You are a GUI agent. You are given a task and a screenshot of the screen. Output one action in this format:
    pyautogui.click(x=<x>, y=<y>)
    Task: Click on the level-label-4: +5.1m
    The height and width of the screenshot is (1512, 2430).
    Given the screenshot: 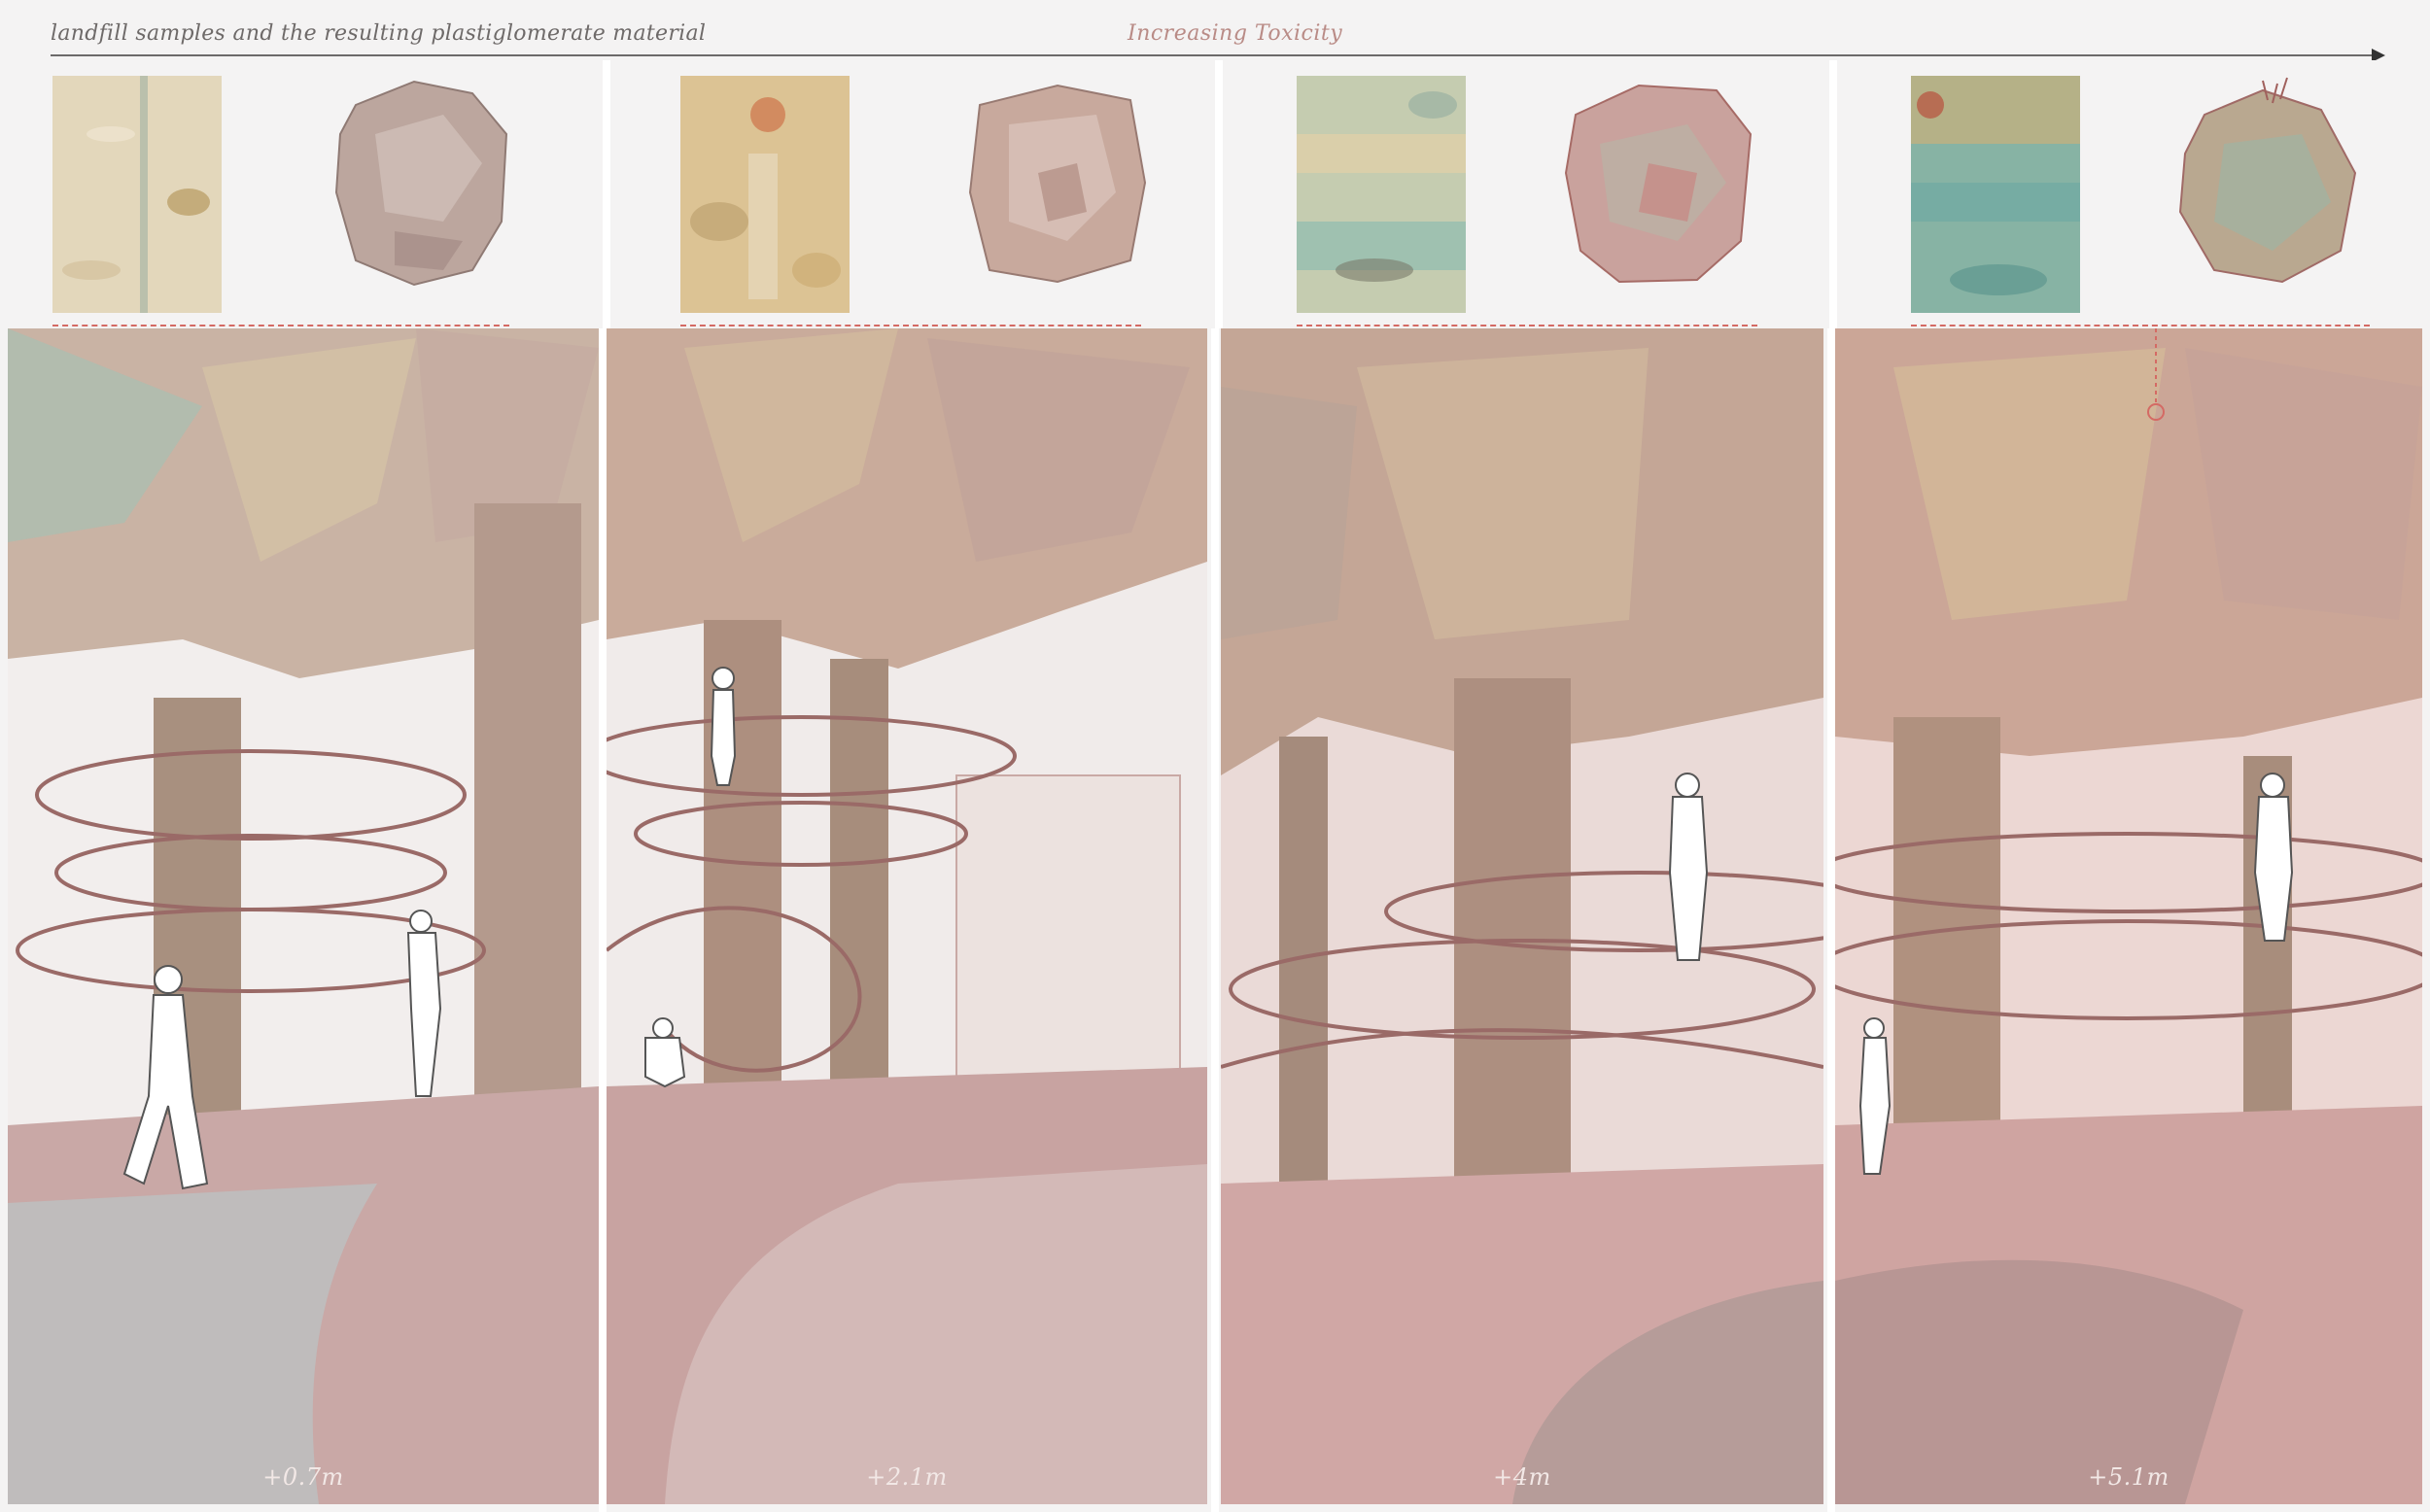 What is the action you would take?
    pyautogui.click(x=2129, y=1477)
    